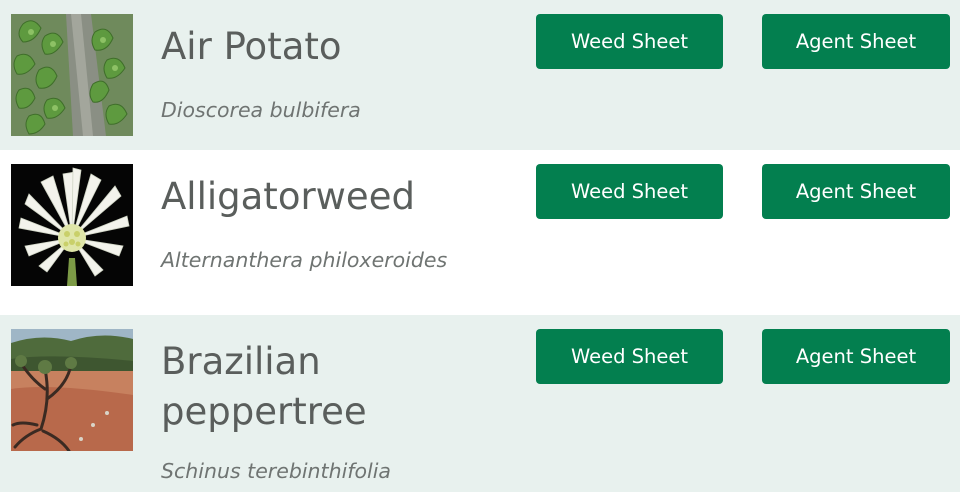  What do you see at coordinates (72, 225) in the screenshot?
I see `alligatorweed-photo` at bounding box center [72, 225].